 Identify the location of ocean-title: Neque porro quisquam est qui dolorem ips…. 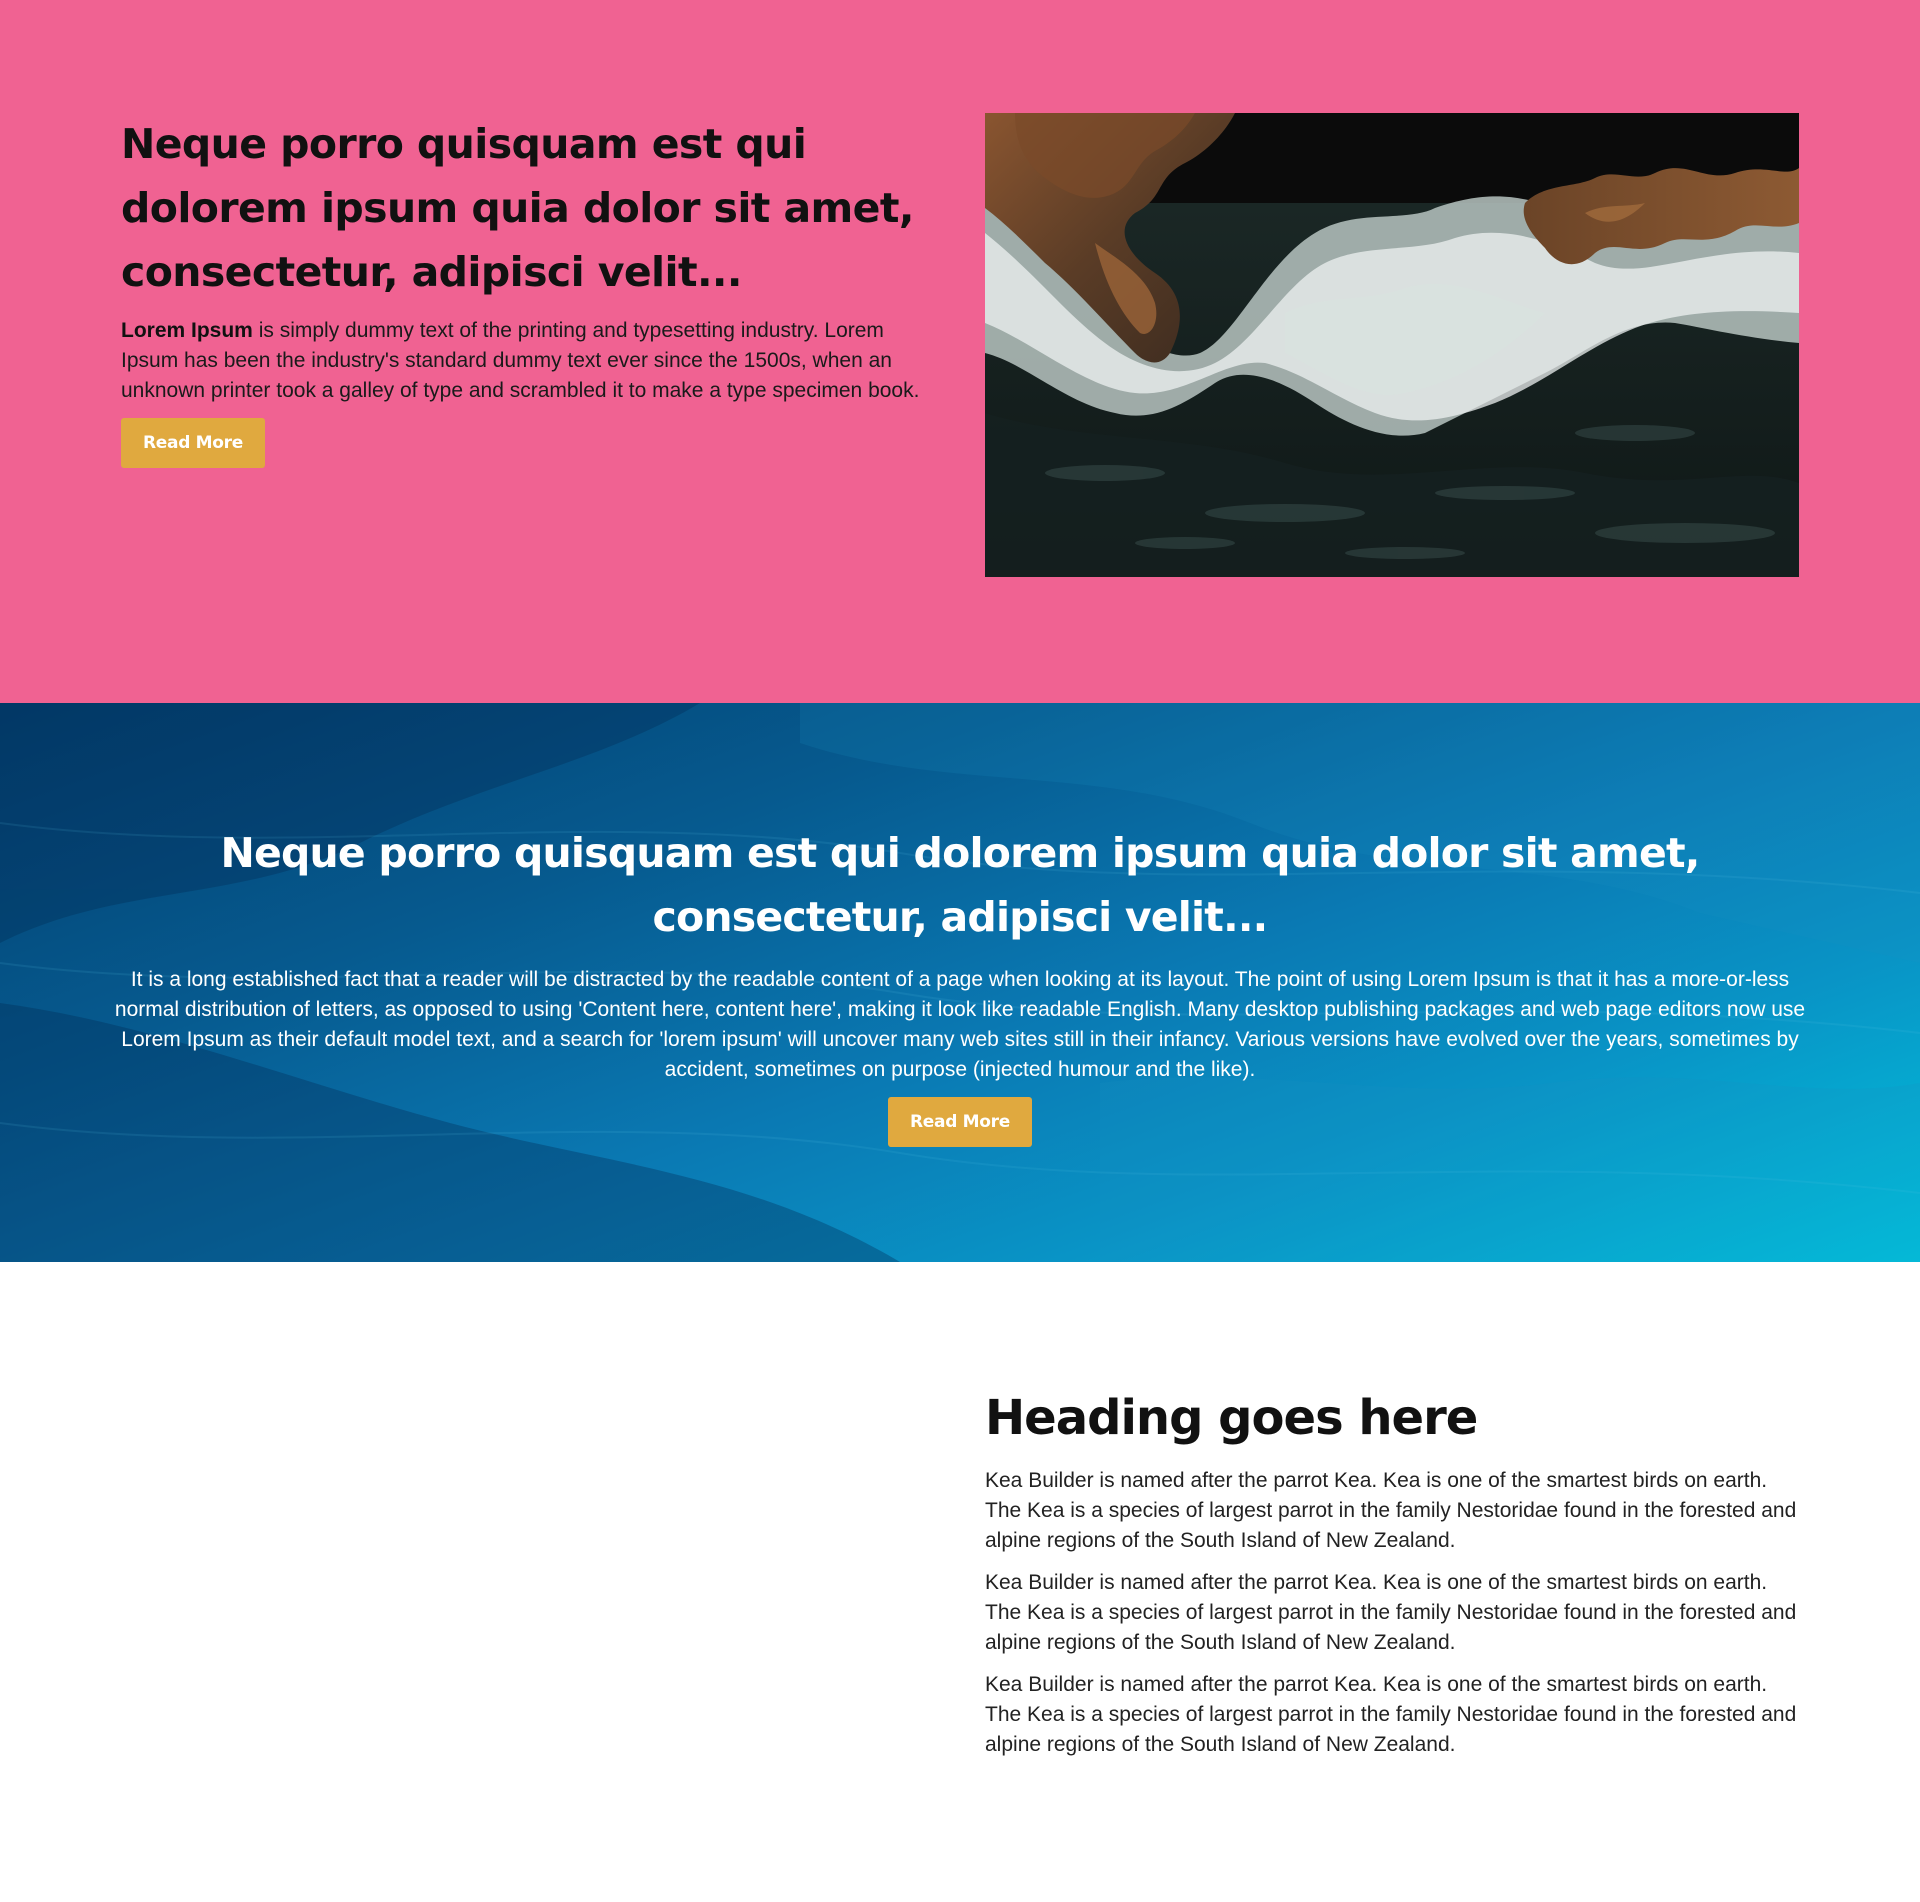
(960, 885).